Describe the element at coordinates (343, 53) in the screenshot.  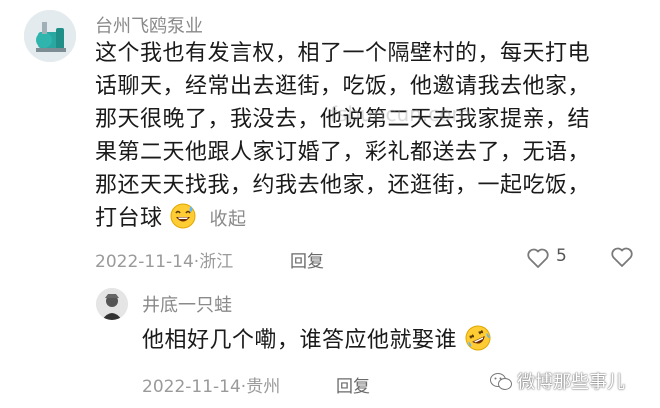
I see `comment-line: 这个我也有发言权，相了一个隔壁村的，每天打电` at that location.